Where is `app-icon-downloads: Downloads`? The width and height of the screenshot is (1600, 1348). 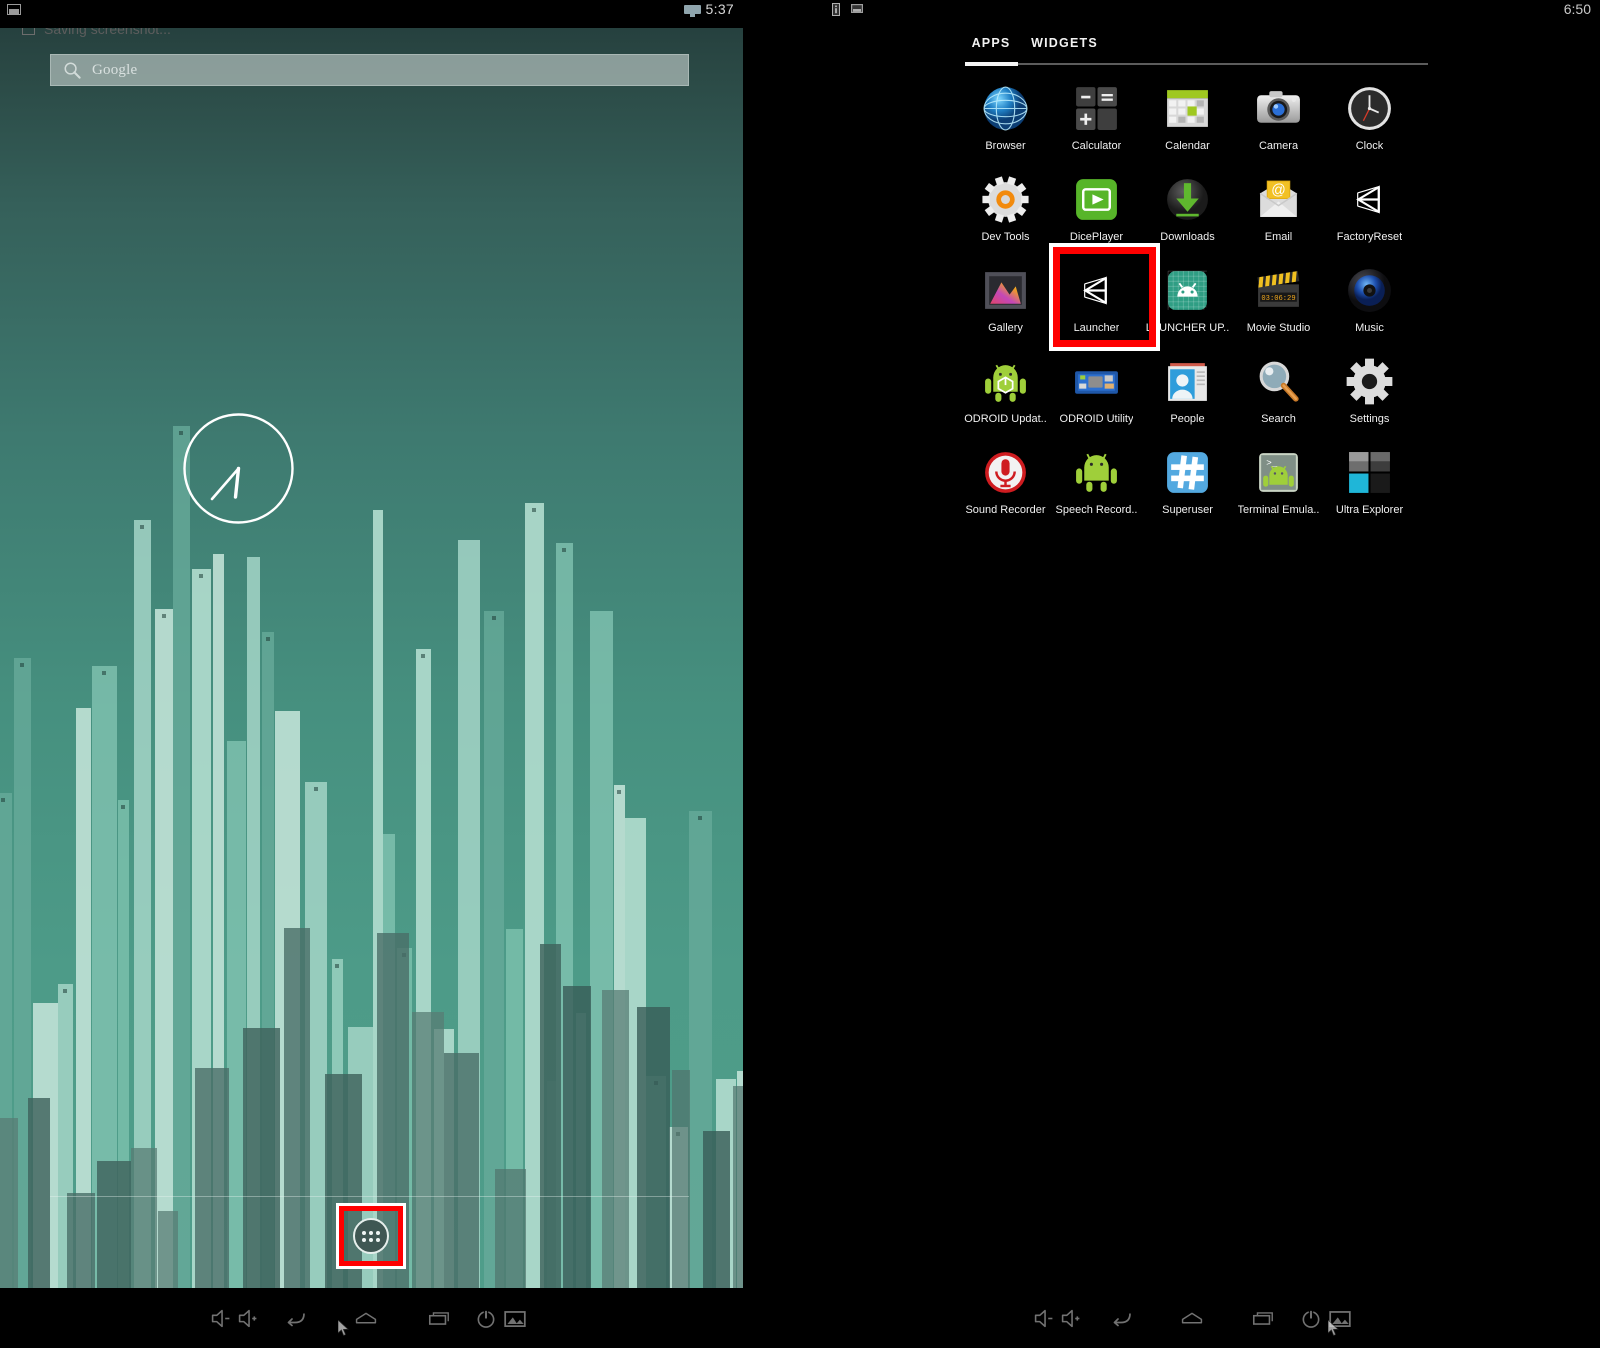 app-icon-downloads: Downloads is located at coordinates (1187, 212).